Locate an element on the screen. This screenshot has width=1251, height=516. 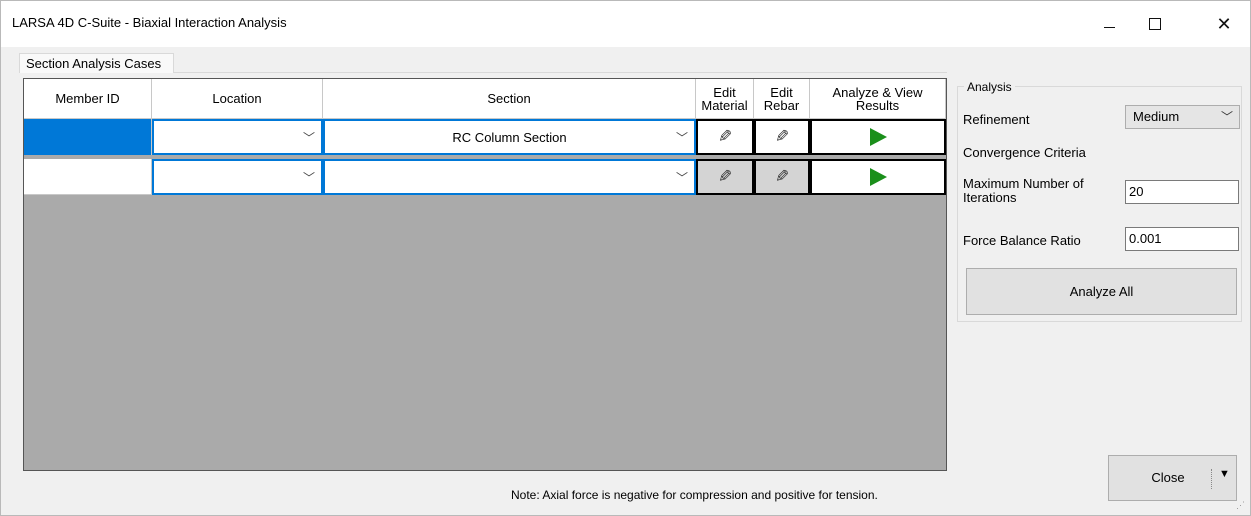
column-header-edit-material: Edit Material is located at coordinates (725, 99).